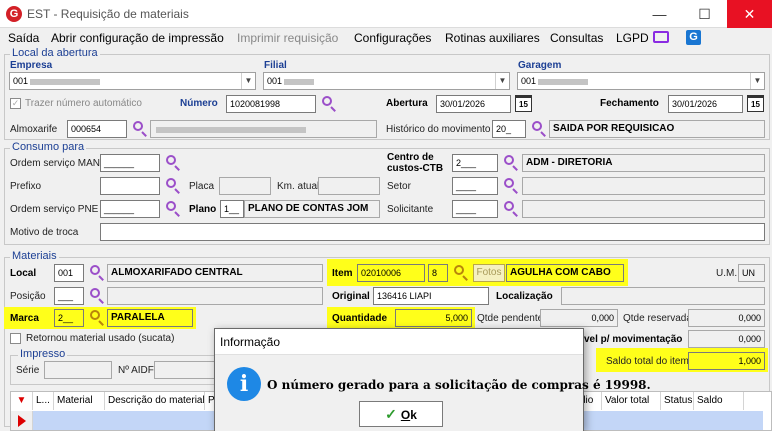  Describe the element at coordinates (130, 209) in the screenshot. I see `os-pne-field: ______` at that location.